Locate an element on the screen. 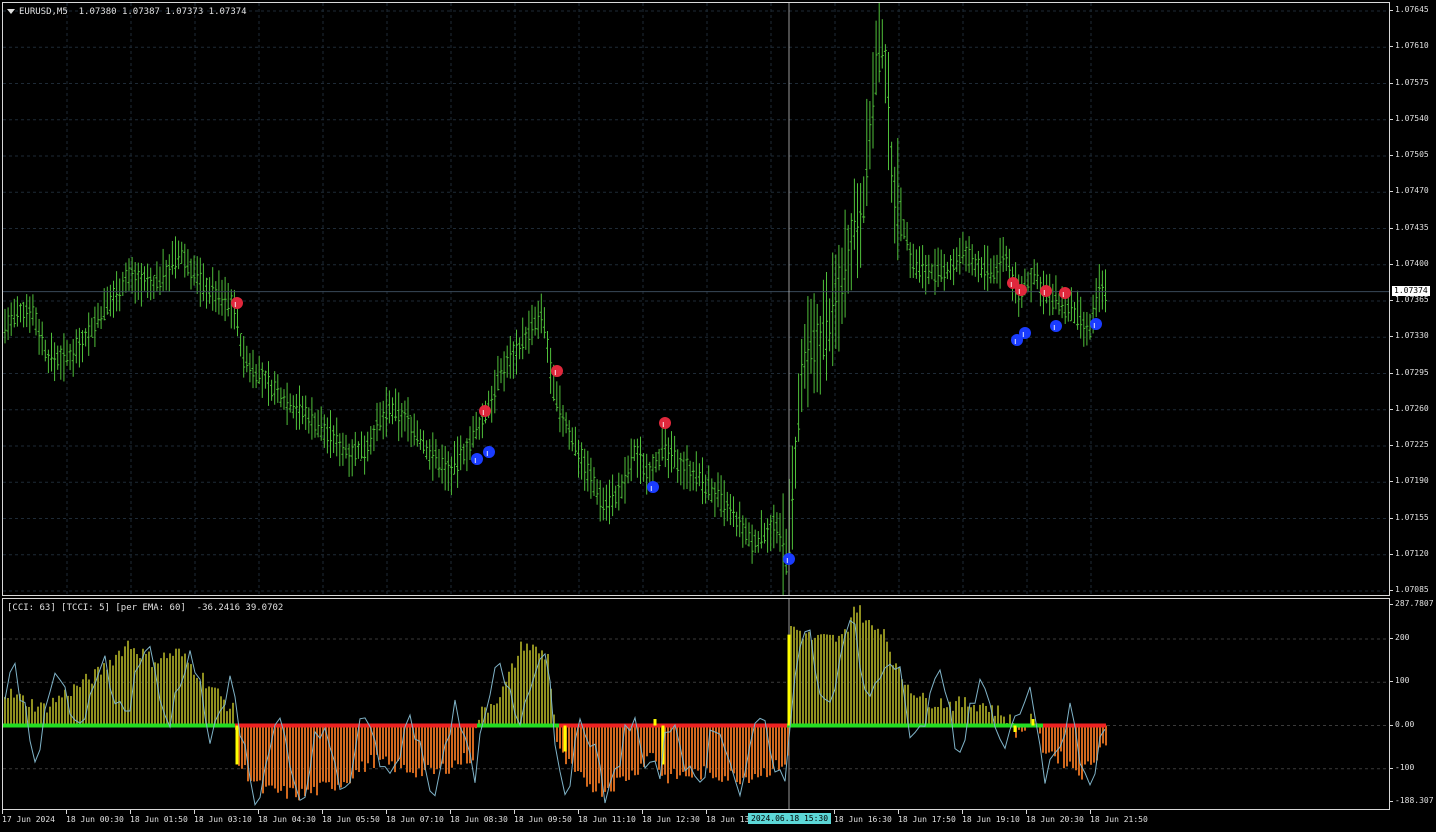  price-tick-label: 1.07540 is located at coordinates (1412, 118).